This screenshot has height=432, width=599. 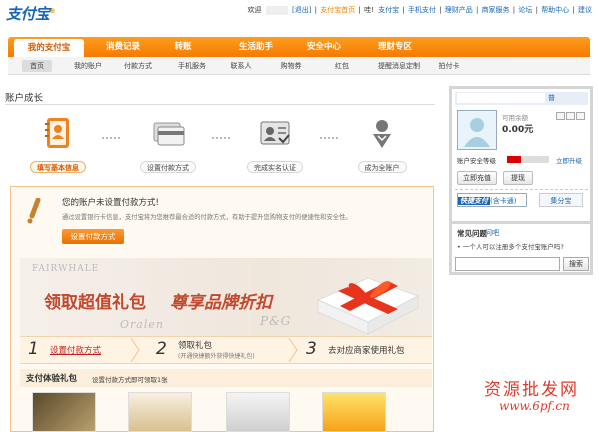 What do you see at coordinates (275, 167) in the screenshot?
I see `step-label-realname: 完成实名认证` at bounding box center [275, 167].